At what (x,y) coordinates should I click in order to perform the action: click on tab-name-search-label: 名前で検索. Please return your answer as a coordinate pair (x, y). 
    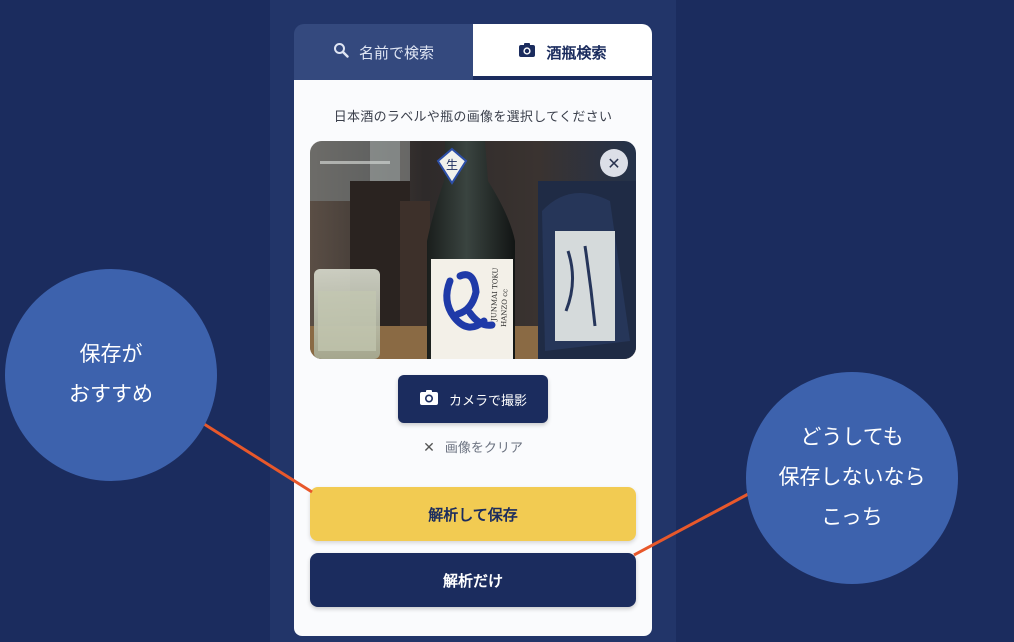
    Looking at the image, I should click on (396, 52).